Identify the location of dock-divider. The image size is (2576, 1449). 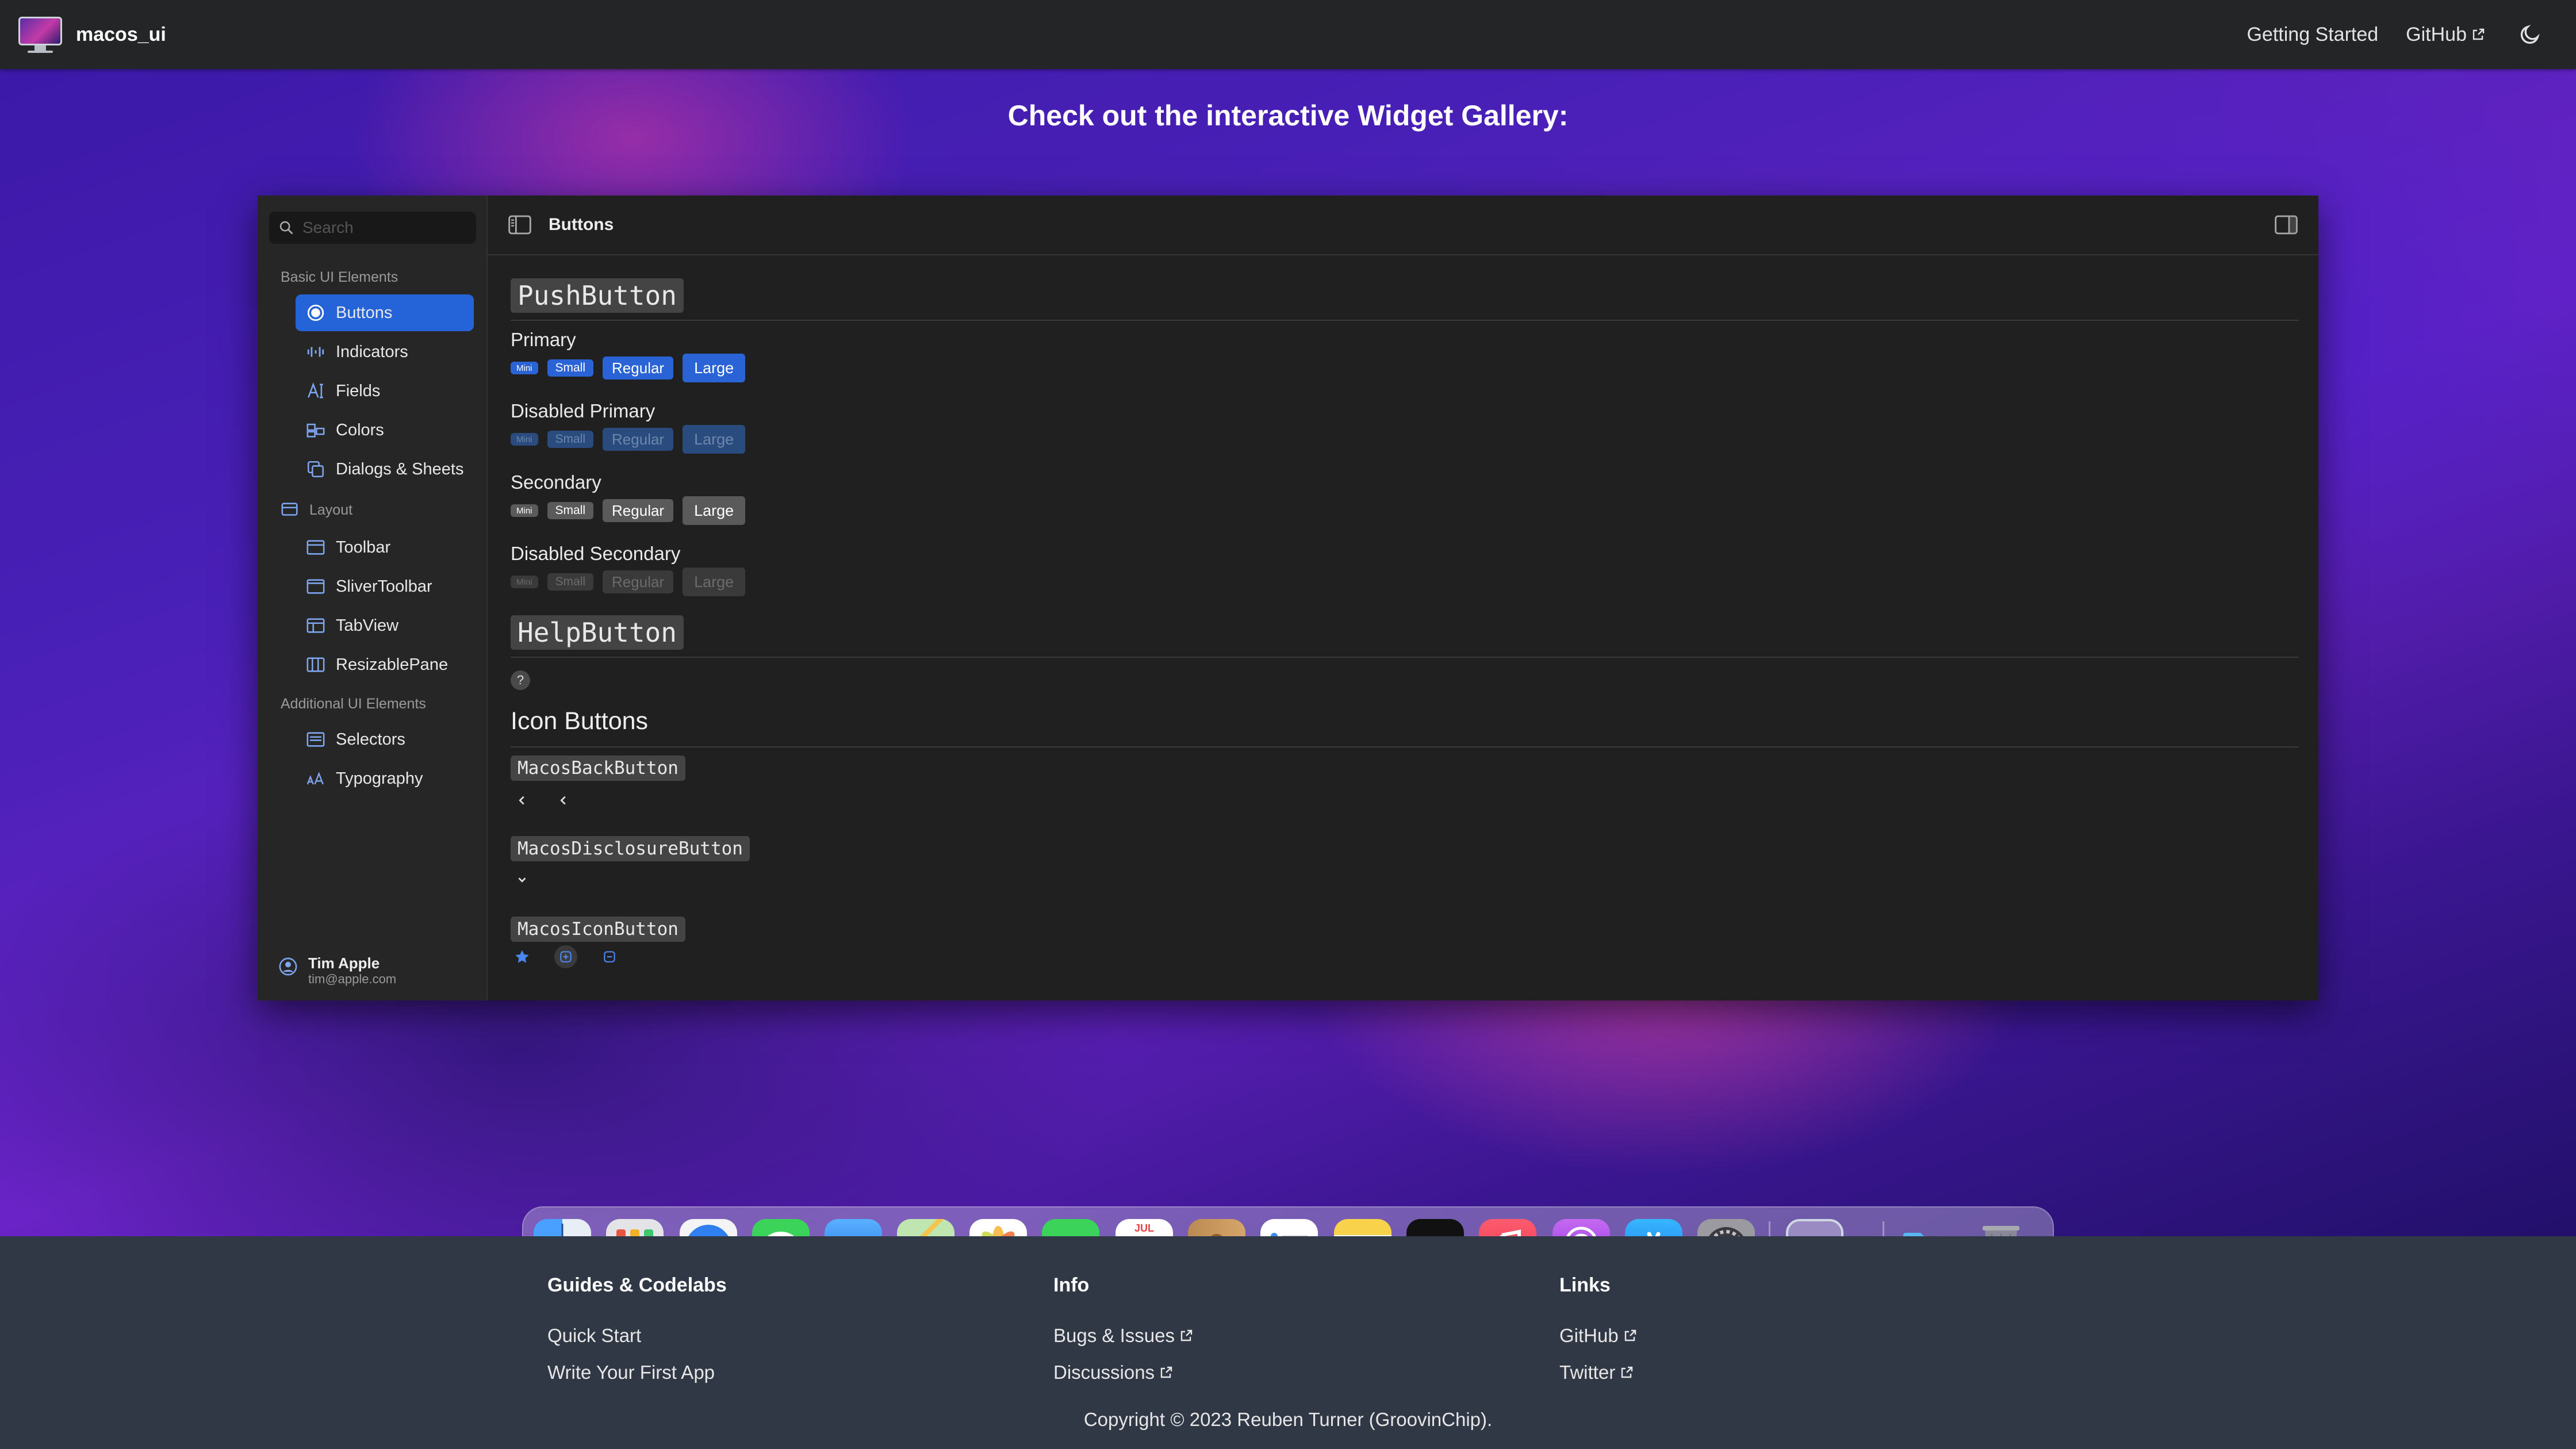
(1769, 1228).